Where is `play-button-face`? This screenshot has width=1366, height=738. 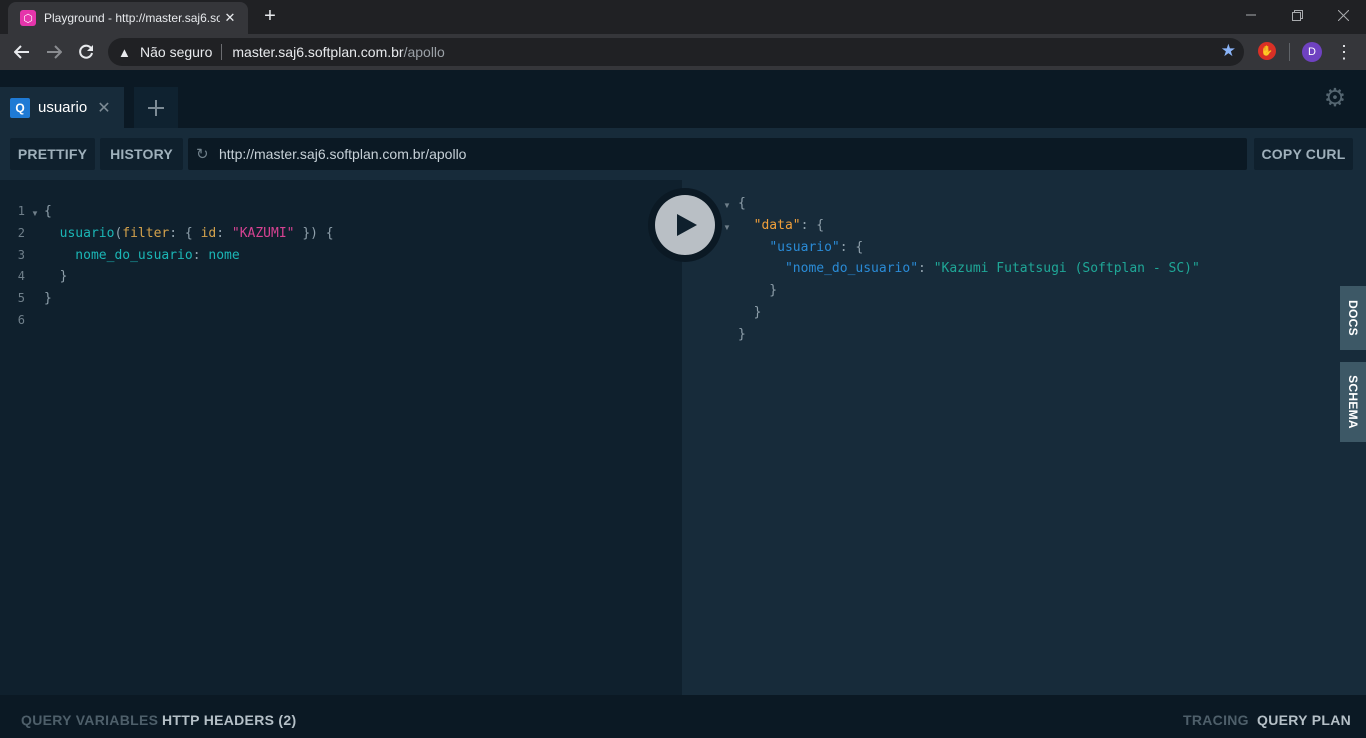
play-button-face is located at coordinates (685, 225).